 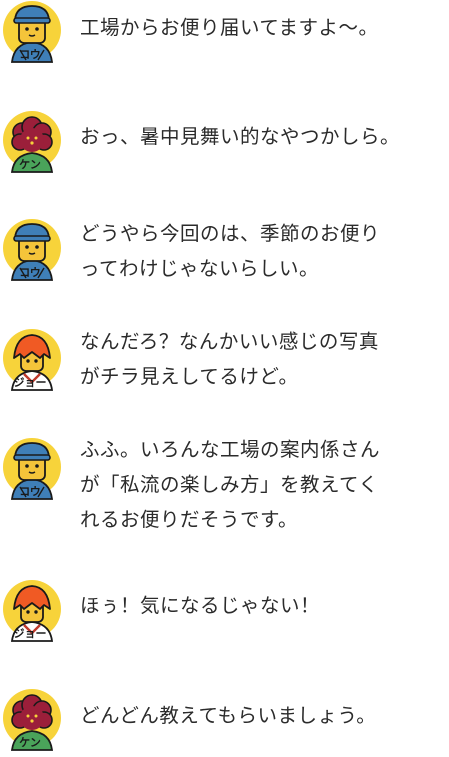 I want to click on message-text: どうやら今回のは、季節のお便り ってわけじゃないらしい。, so click(x=230, y=251).